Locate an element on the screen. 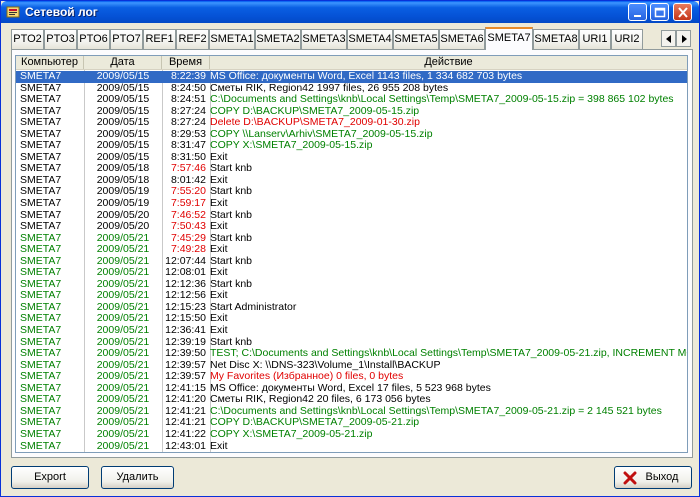 This screenshot has width=700, height=497. tab-smeta8: SMETA8 is located at coordinates (556, 39).